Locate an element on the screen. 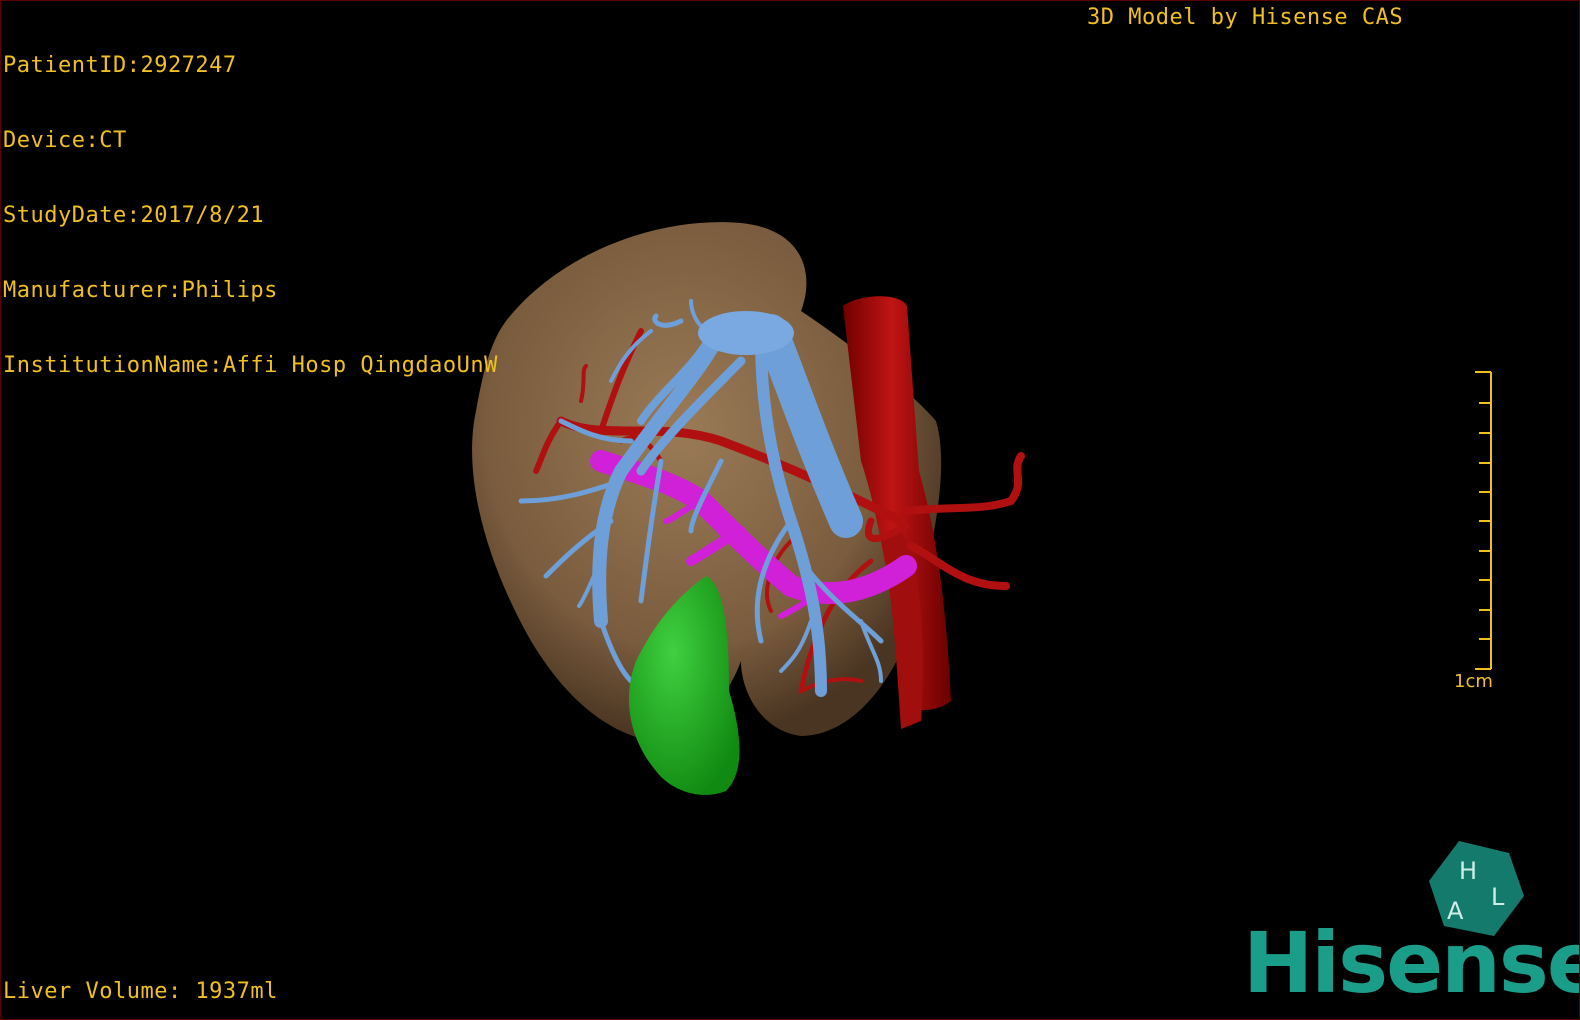 The width and height of the screenshot is (1580, 1020). scale-label: 1cm is located at coordinates (1473, 681).